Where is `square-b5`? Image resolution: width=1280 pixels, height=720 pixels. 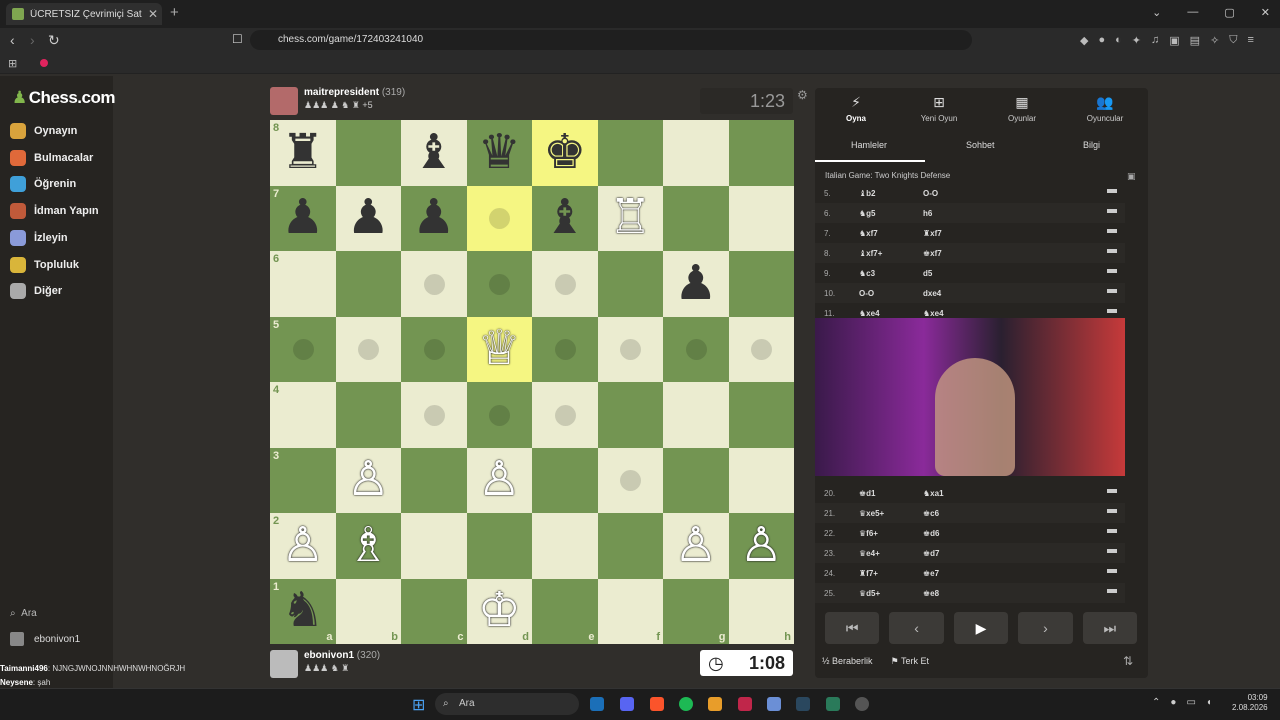 square-b5 is located at coordinates (368, 349).